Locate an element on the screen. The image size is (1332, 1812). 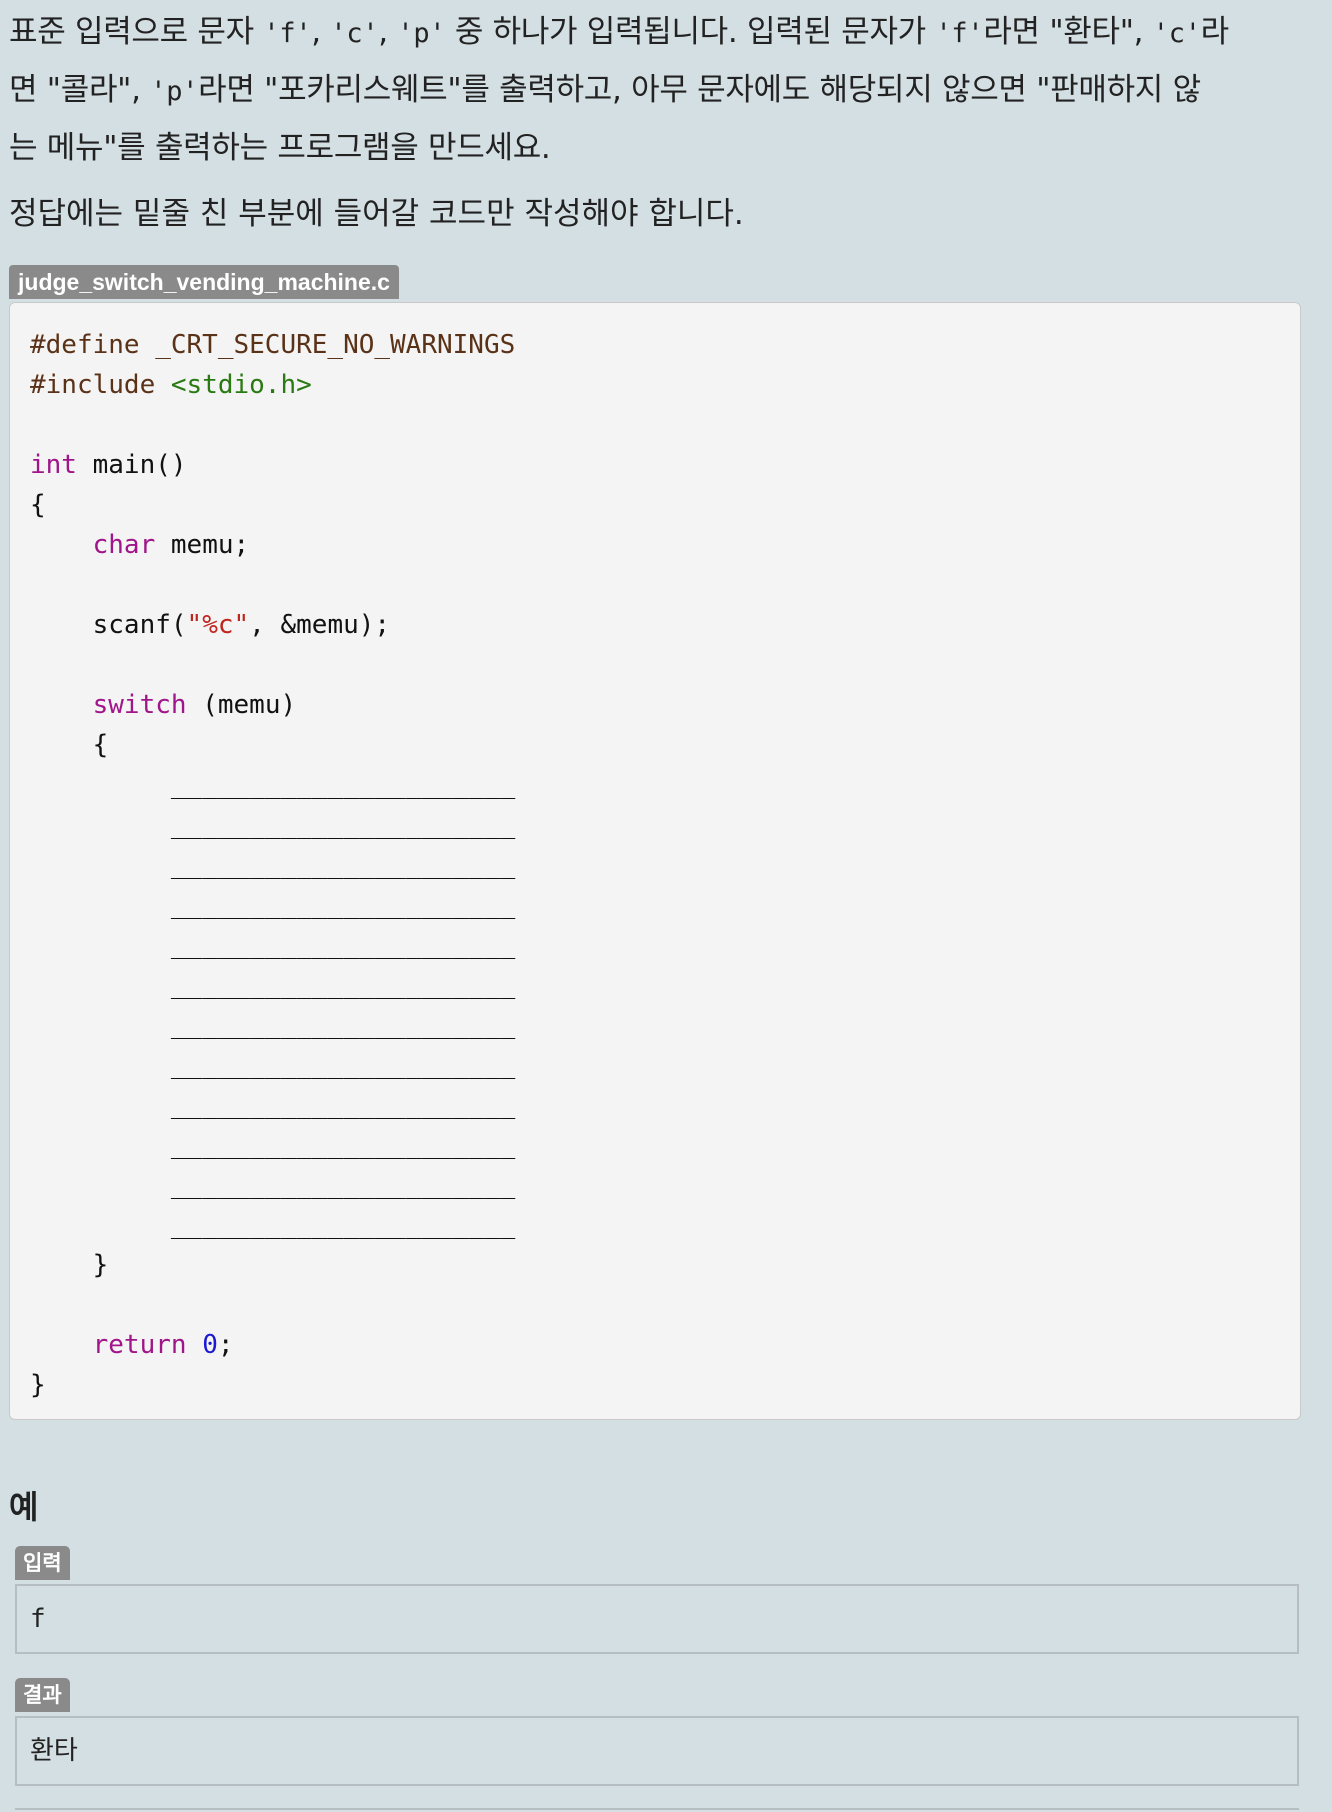
code-scanf: scanf( is located at coordinates (139, 625).